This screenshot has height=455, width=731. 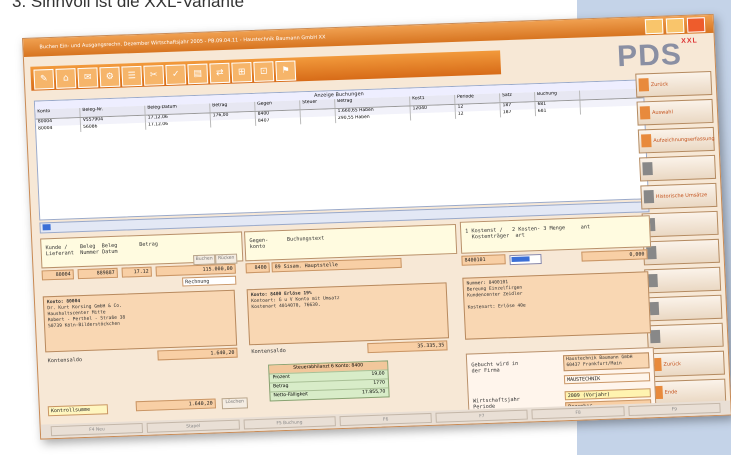 I want to click on status-button: Stapel, so click(x=193, y=426).